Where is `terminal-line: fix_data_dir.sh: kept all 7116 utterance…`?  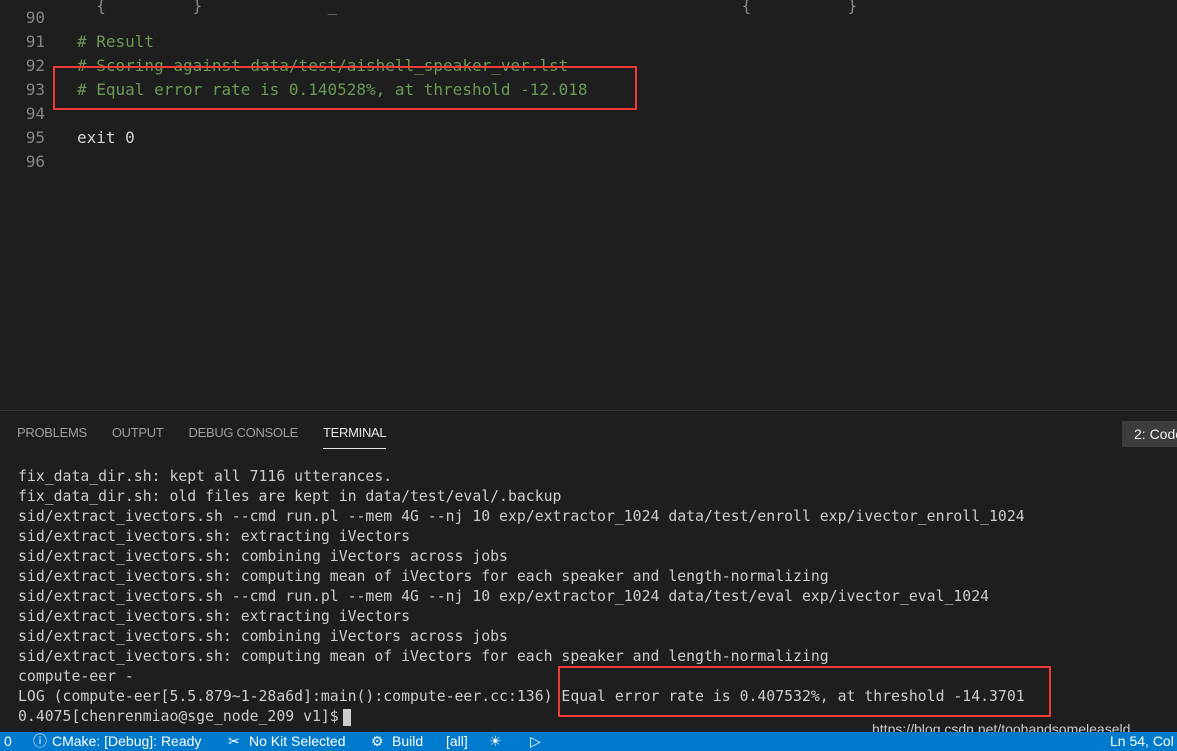 terminal-line: fix_data_dir.sh: kept all 7116 utterance… is located at coordinates (205, 477).